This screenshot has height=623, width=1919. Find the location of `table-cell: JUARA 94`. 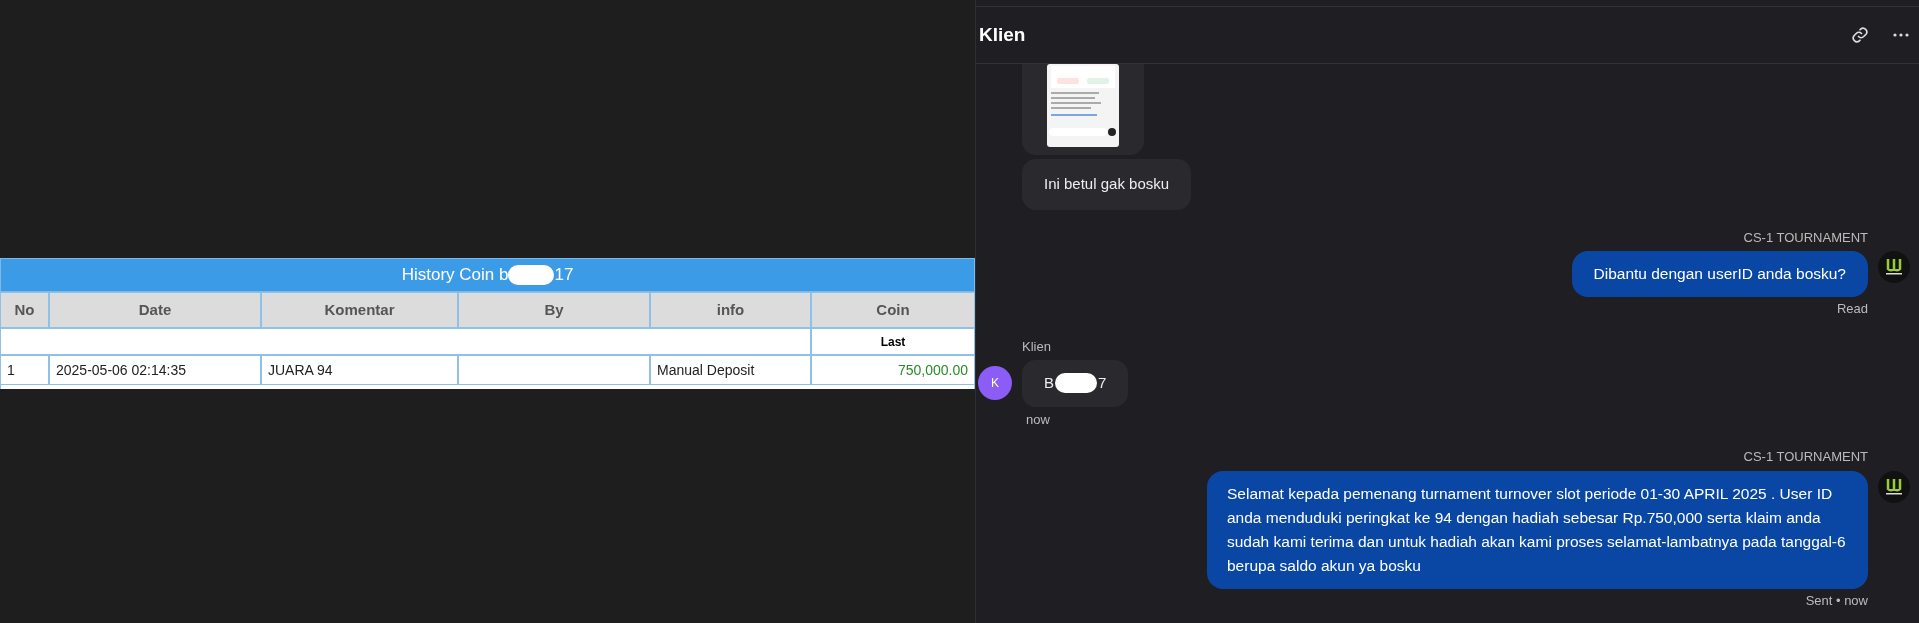

table-cell: JUARA 94 is located at coordinates (359, 370).